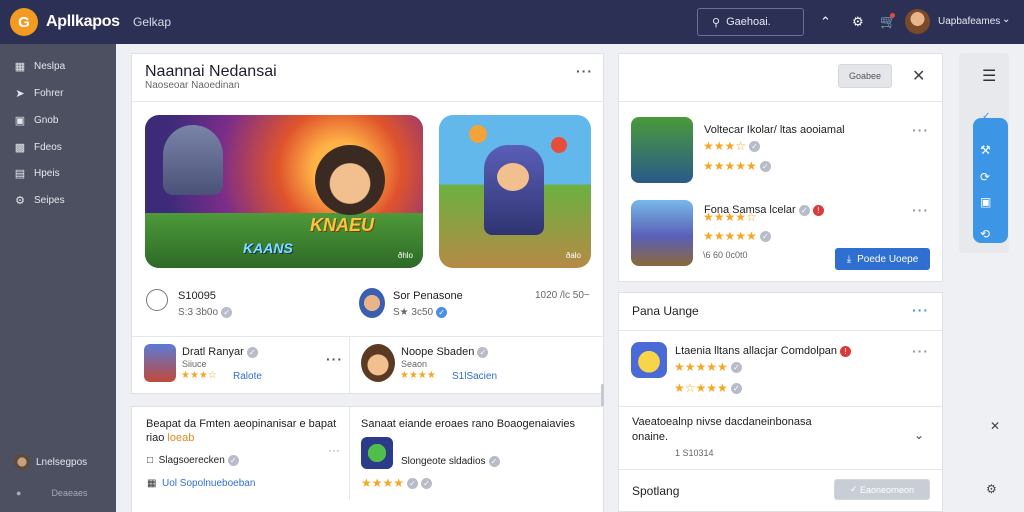  What do you see at coordinates (858, 22) in the screenshot?
I see `bell-icon: ⚙` at bounding box center [858, 22].